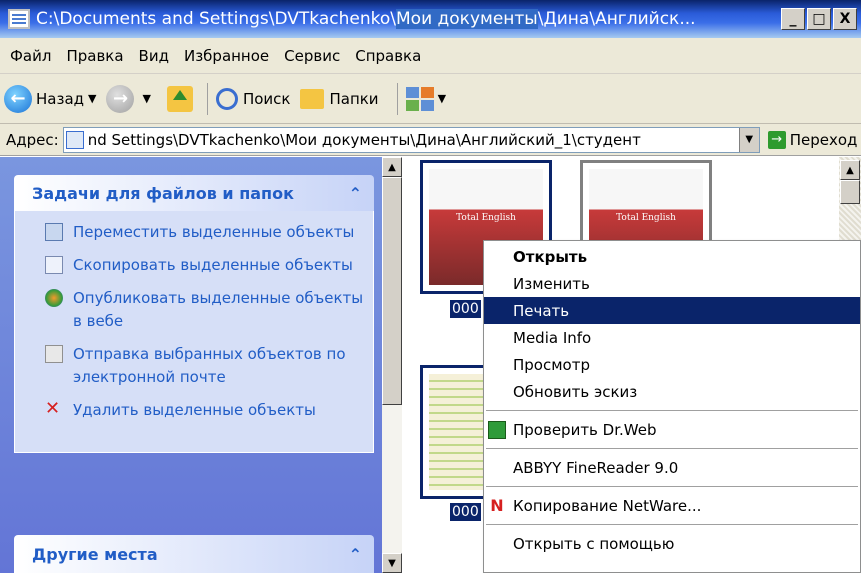 The height and width of the screenshot is (573, 861). What do you see at coordinates (748, 139) in the screenshot?
I see `address-dropdown-icon: ▼` at bounding box center [748, 139].